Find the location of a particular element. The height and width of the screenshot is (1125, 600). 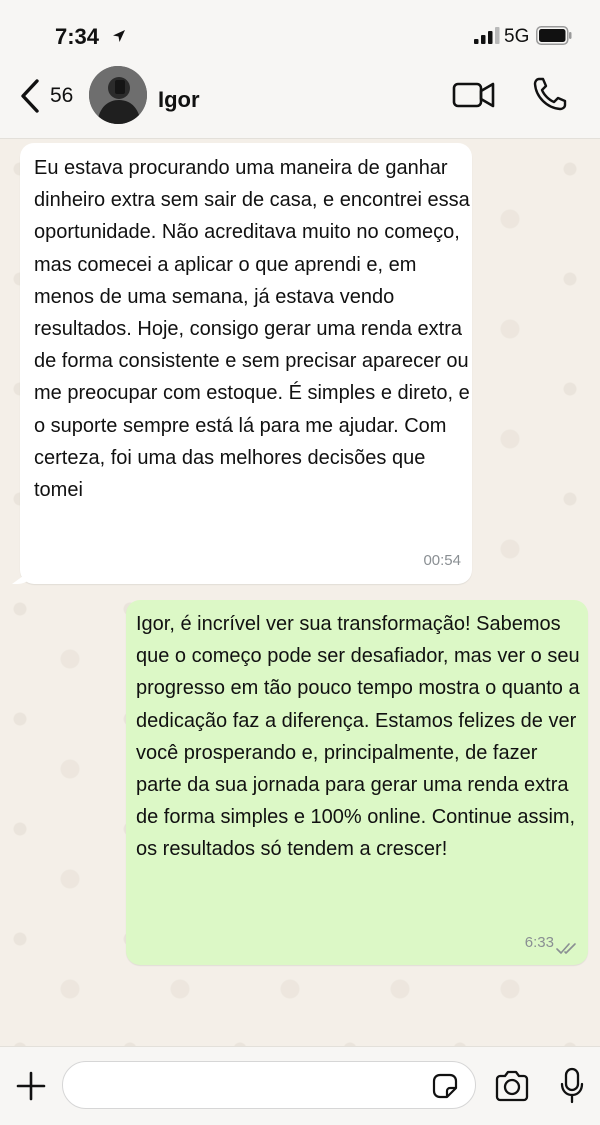

network-label: 5G is located at coordinates (517, 36).